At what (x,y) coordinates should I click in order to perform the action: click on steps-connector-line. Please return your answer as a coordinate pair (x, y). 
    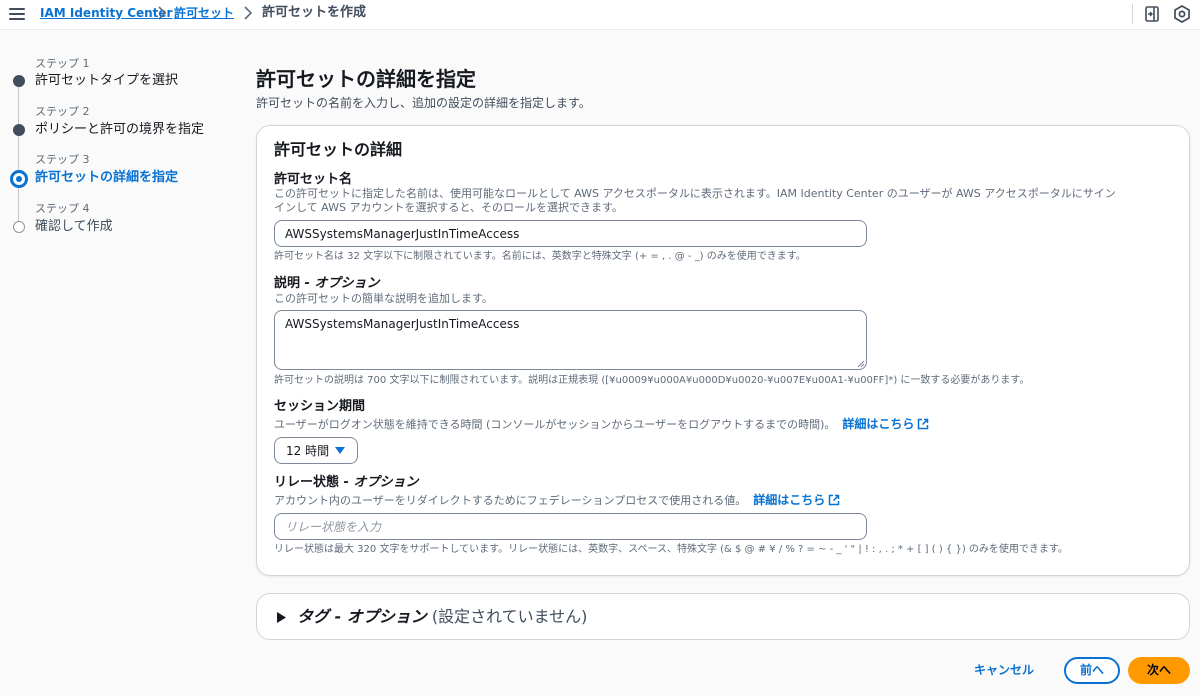
    Looking at the image, I should click on (18, 205).